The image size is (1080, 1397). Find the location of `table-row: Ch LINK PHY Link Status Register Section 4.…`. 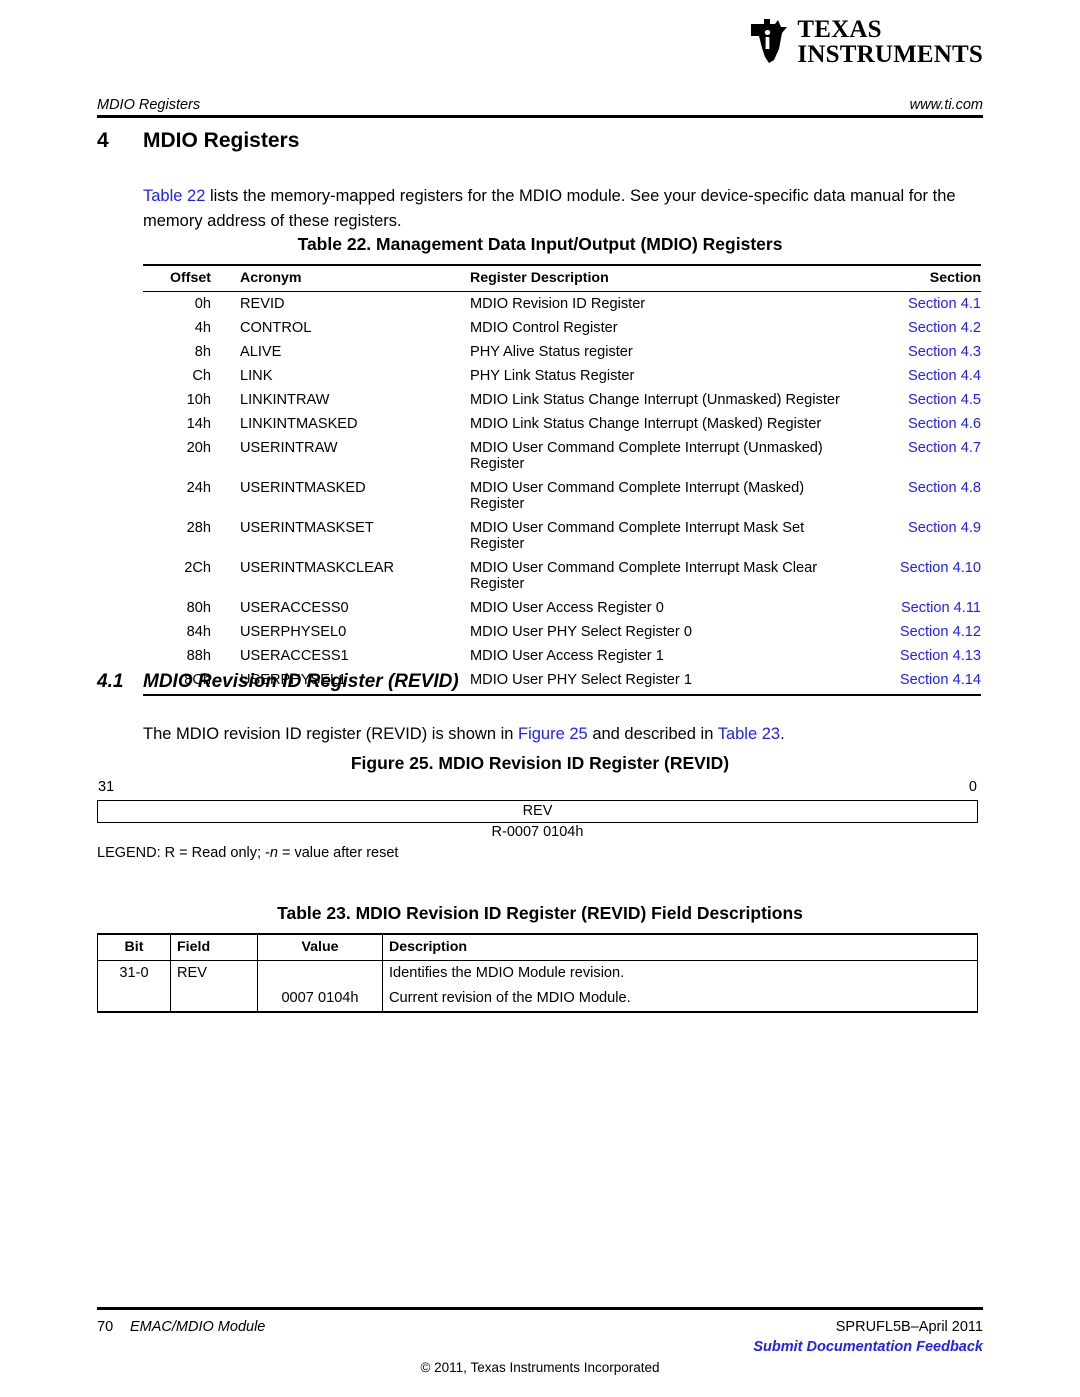

table-row: Ch LINK PHY Link Status Register Section 4.… is located at coordinates (562, 376).